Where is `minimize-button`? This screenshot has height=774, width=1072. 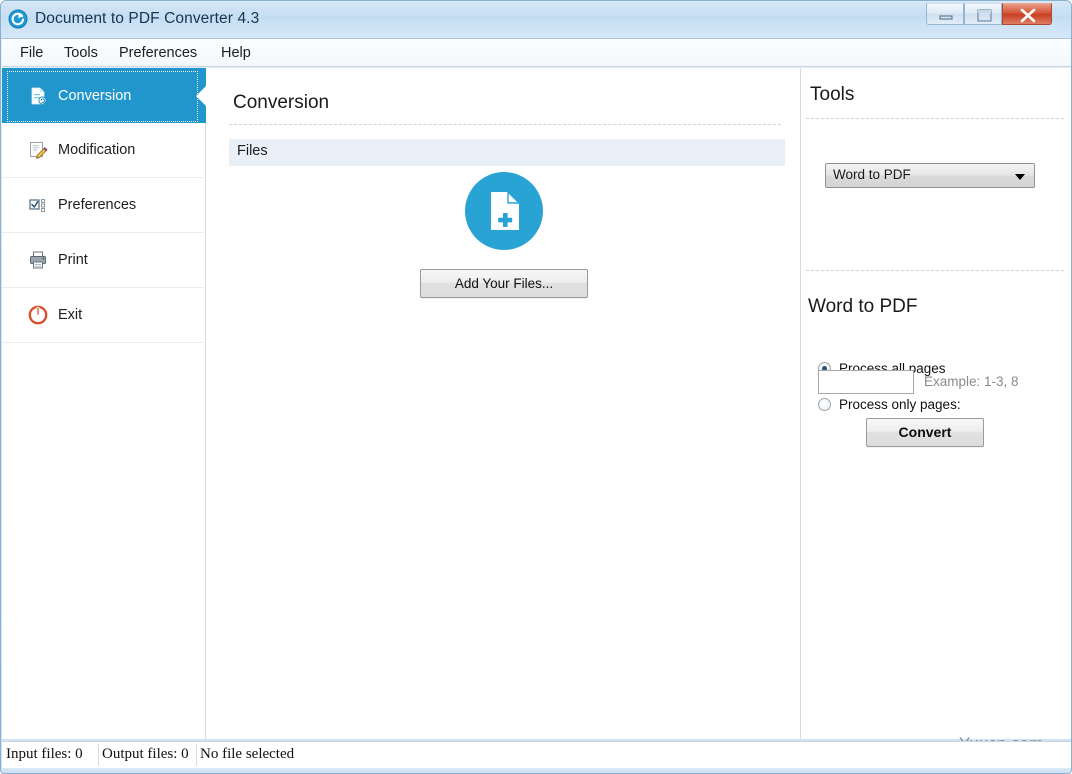
minimize-button is located at coordinates (945, 14).